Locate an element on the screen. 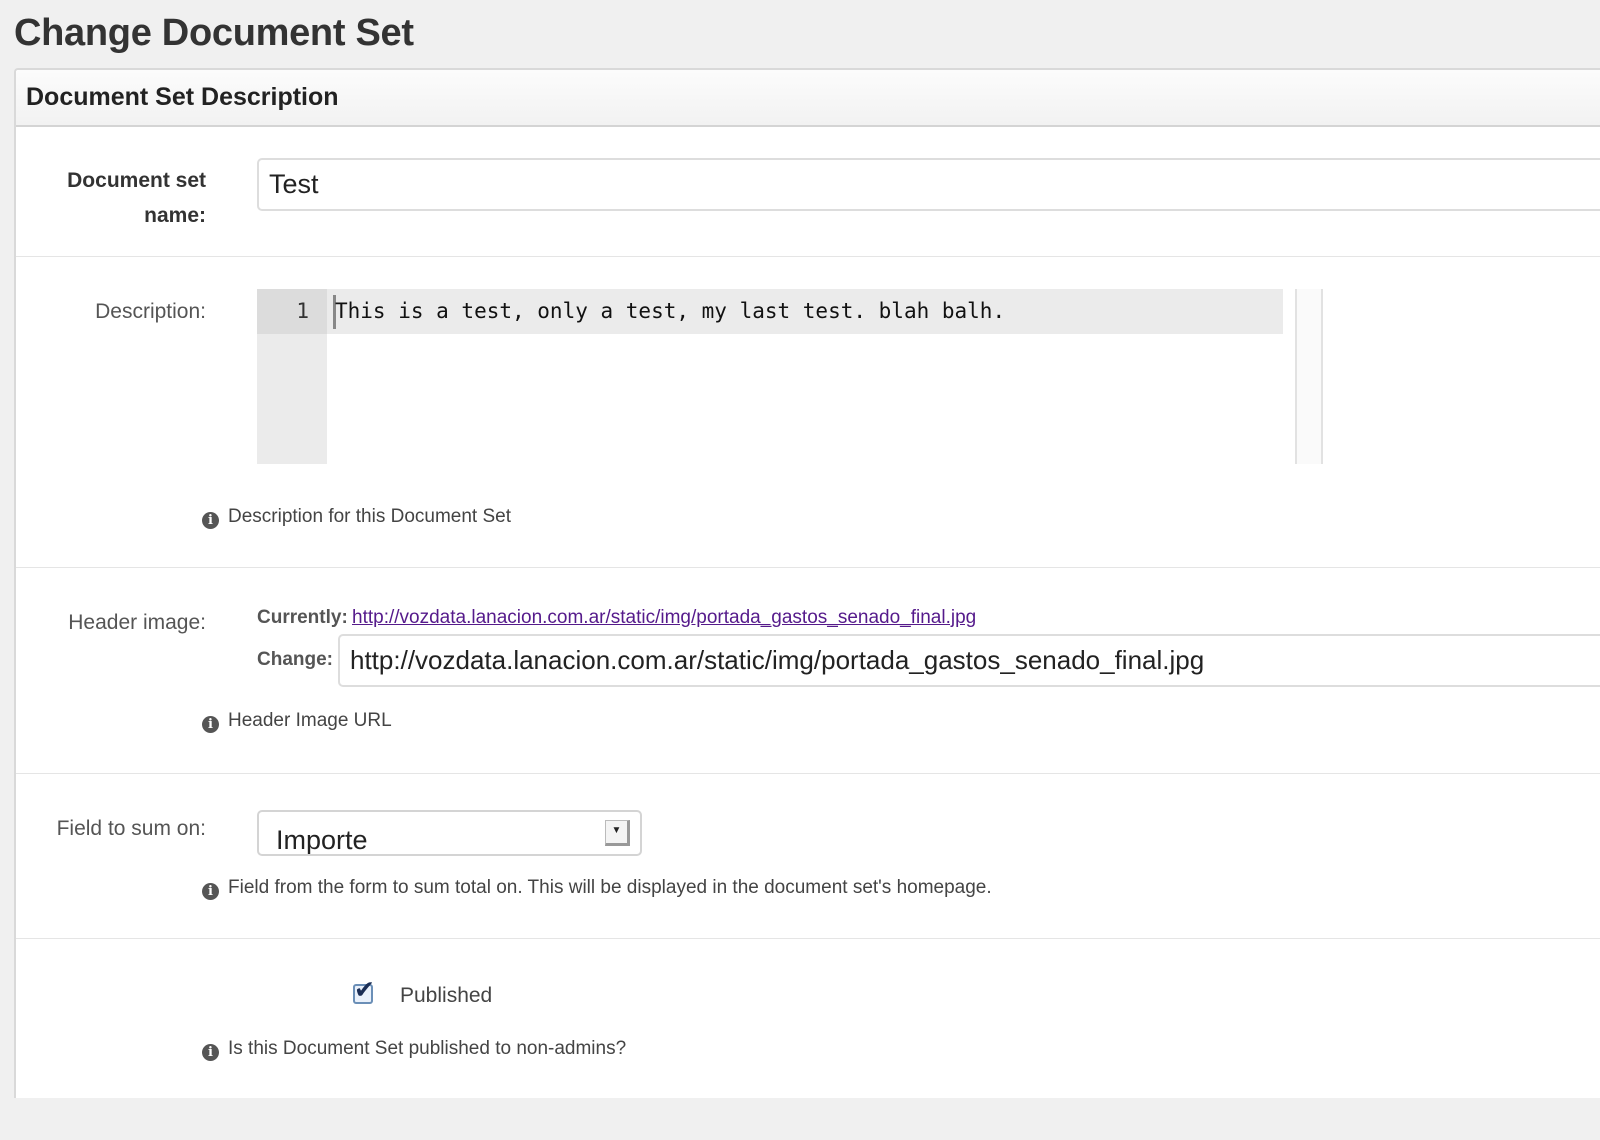 The image size is (1600, 1140). checkmark-icon: ✔ is located at coordinates (364, 989).